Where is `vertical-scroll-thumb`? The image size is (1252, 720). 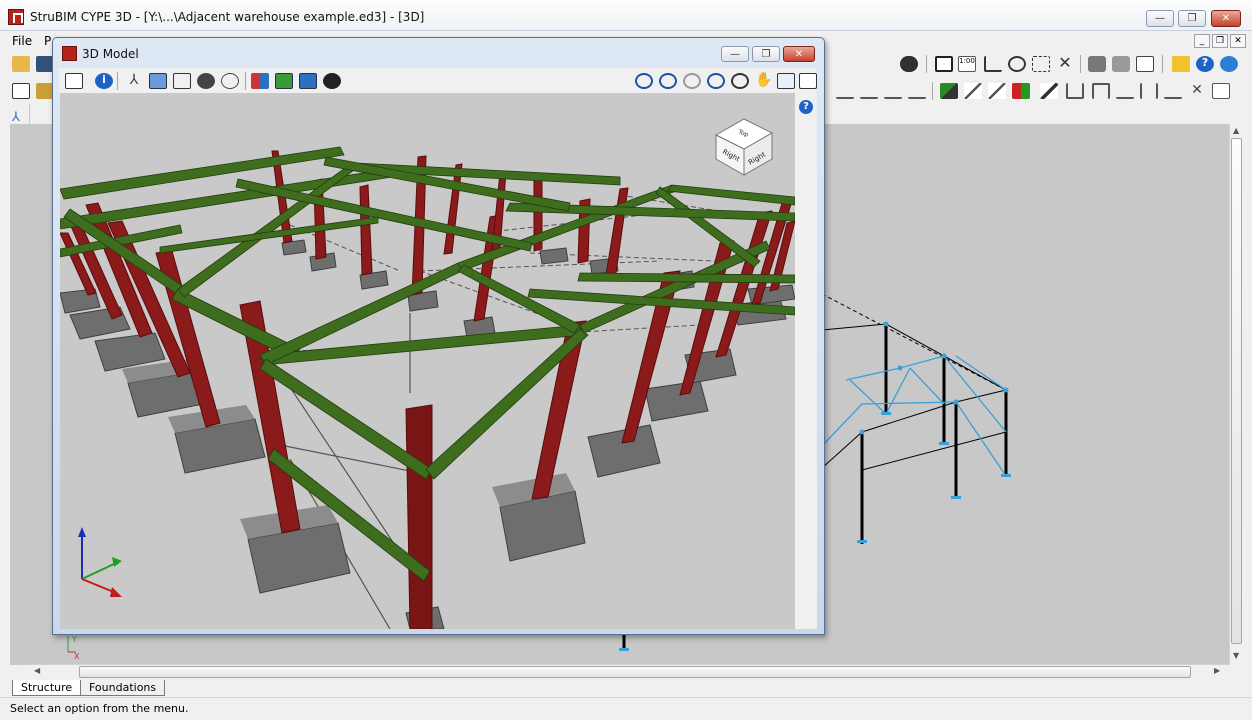 vertical-scroll-thumb is located at coordinates (1236, 391).